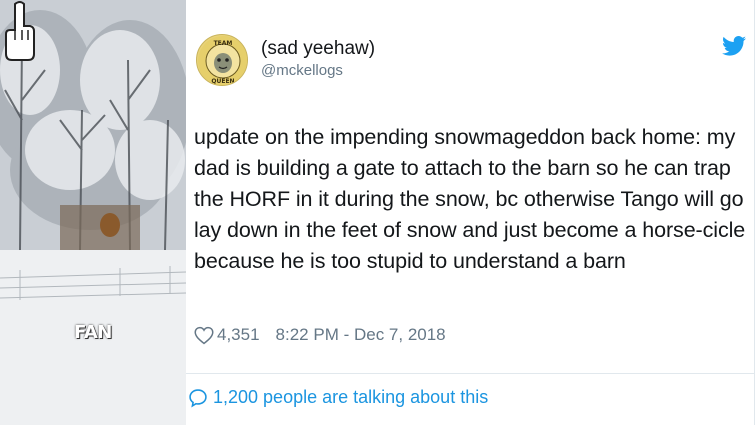 The image size is (755, 425). What do you see at coordinates (223, 43) in the screenshot?
I see `svg-text: TEAM` at bounding box center [223, 43].